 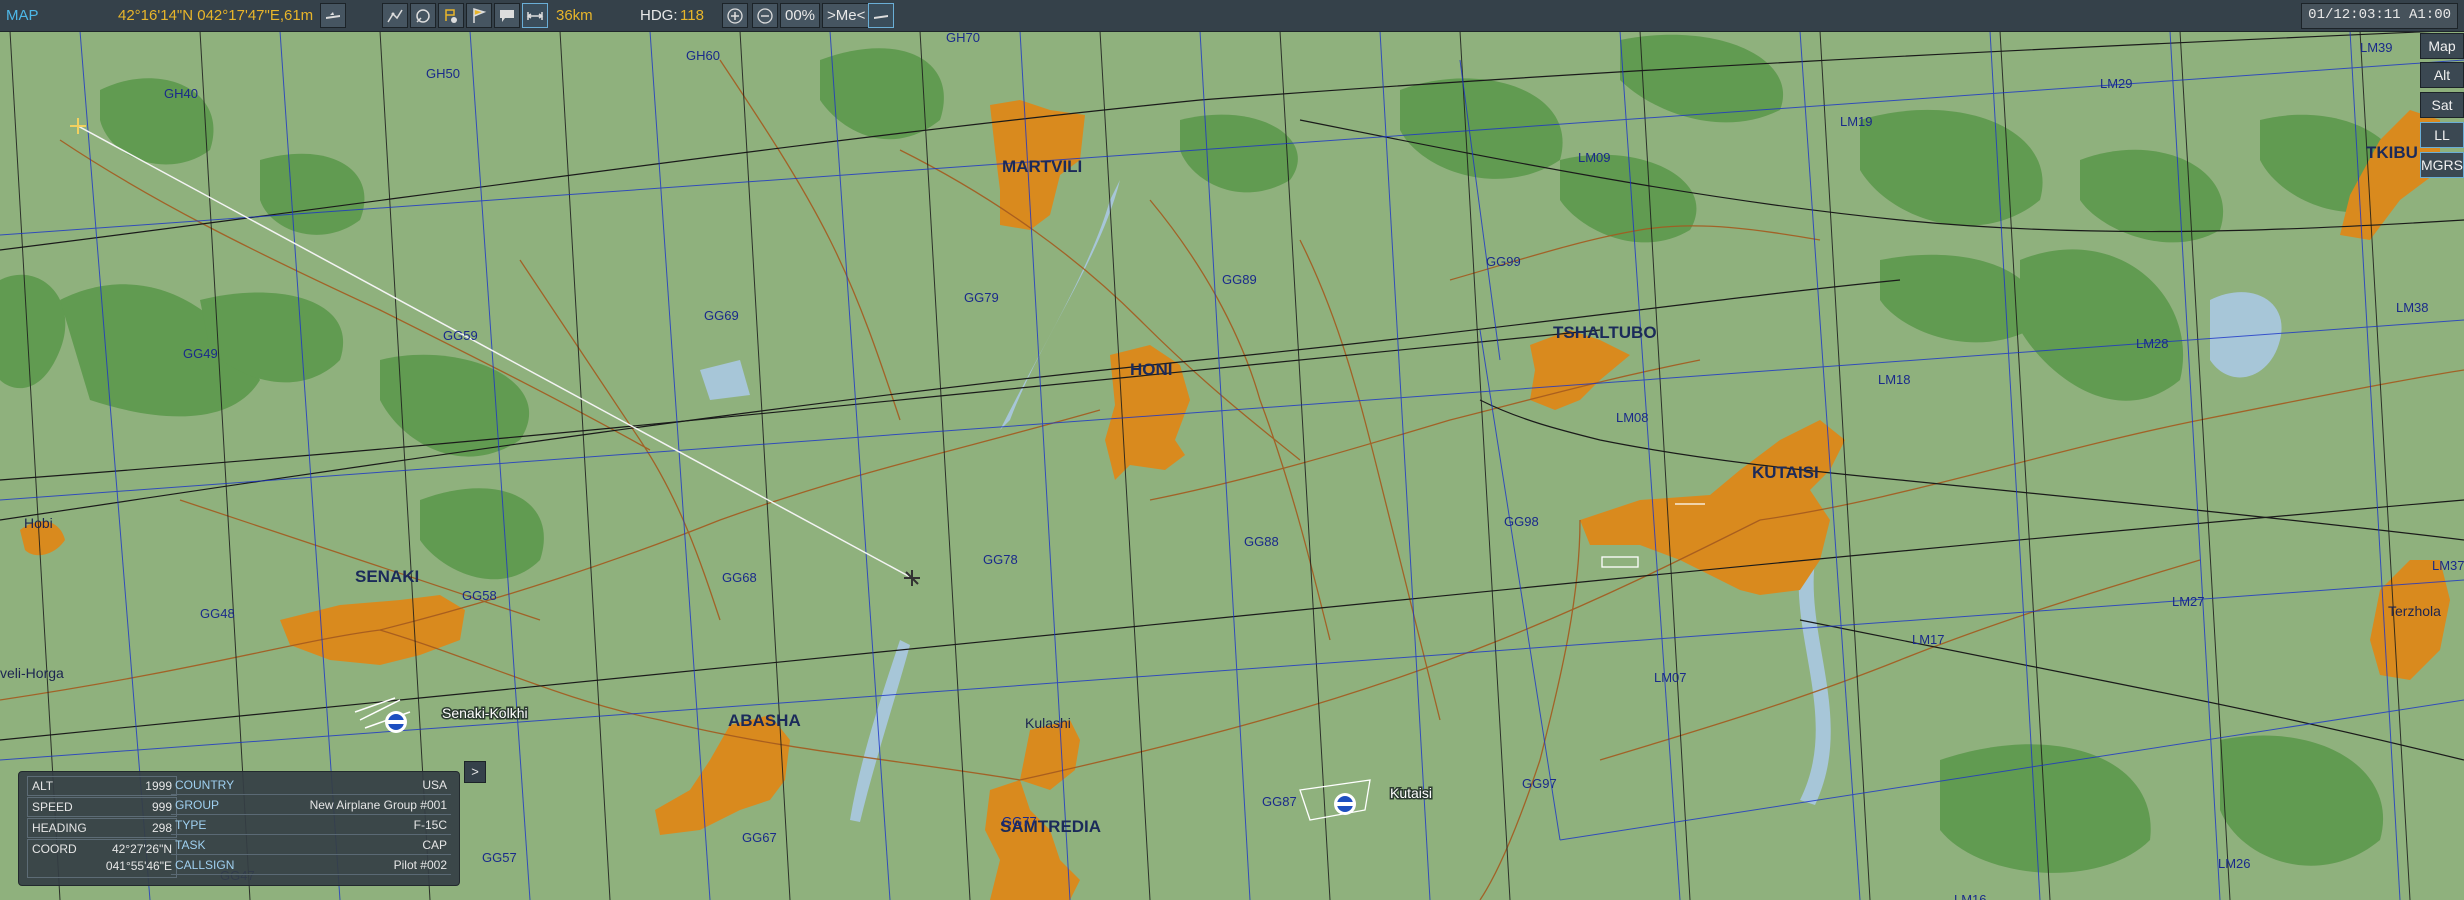 What do you see at coordinates (216, 15) in the screenshot?
I see `coords-readout: 42°16'14"N 042°17'47"E,61m` at bounding box center [216, 15].